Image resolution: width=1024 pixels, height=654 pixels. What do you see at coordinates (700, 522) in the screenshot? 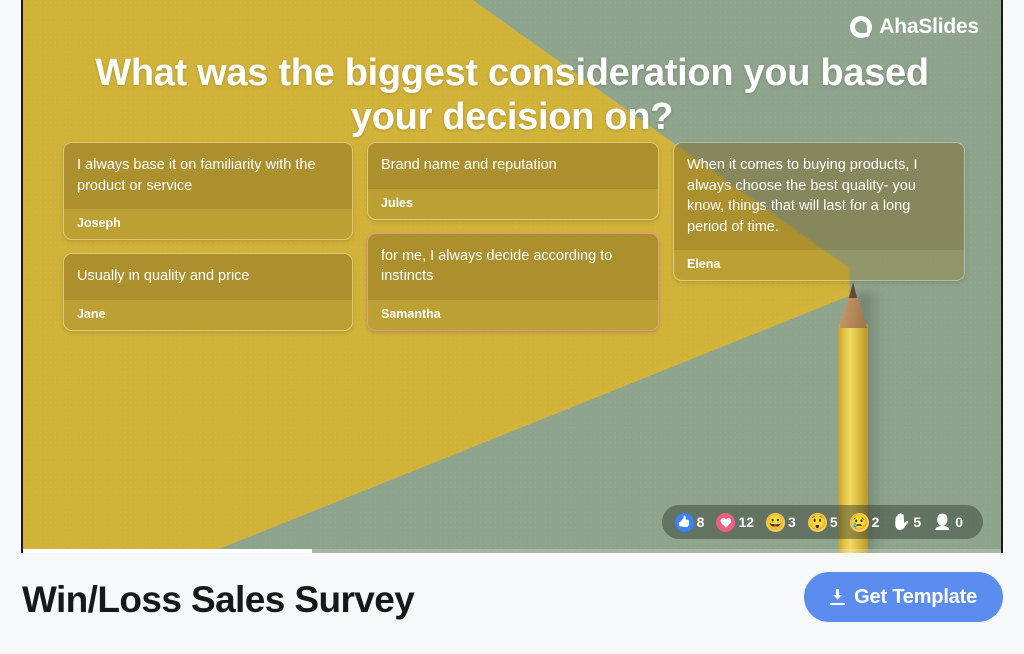
I see `reaction-count: 8` at bounding box center [700, 522].